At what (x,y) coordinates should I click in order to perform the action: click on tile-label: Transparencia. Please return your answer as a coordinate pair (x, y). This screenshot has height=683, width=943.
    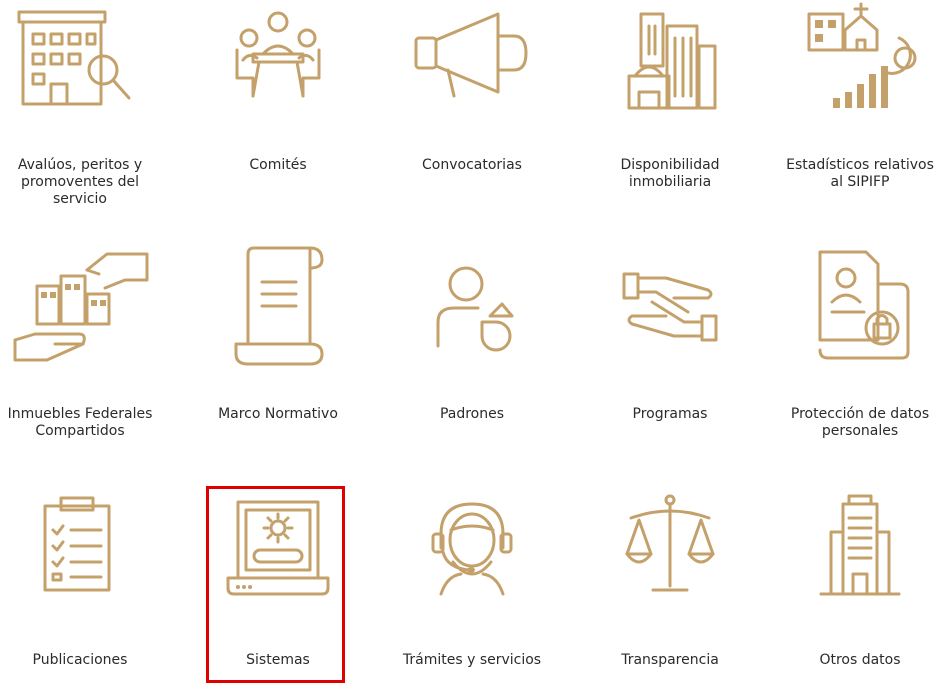
    Looking at the image, I should click on (670, 660).